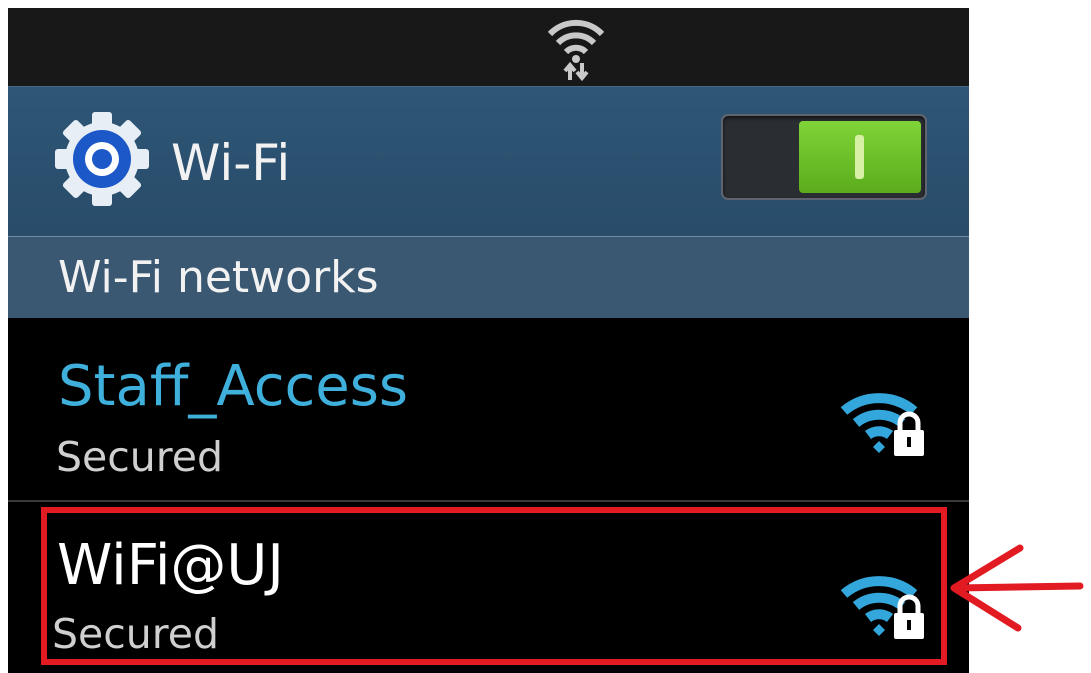 The image size is (1091, 673). I want to click on red-arrow-icon, so click(1017, 588).